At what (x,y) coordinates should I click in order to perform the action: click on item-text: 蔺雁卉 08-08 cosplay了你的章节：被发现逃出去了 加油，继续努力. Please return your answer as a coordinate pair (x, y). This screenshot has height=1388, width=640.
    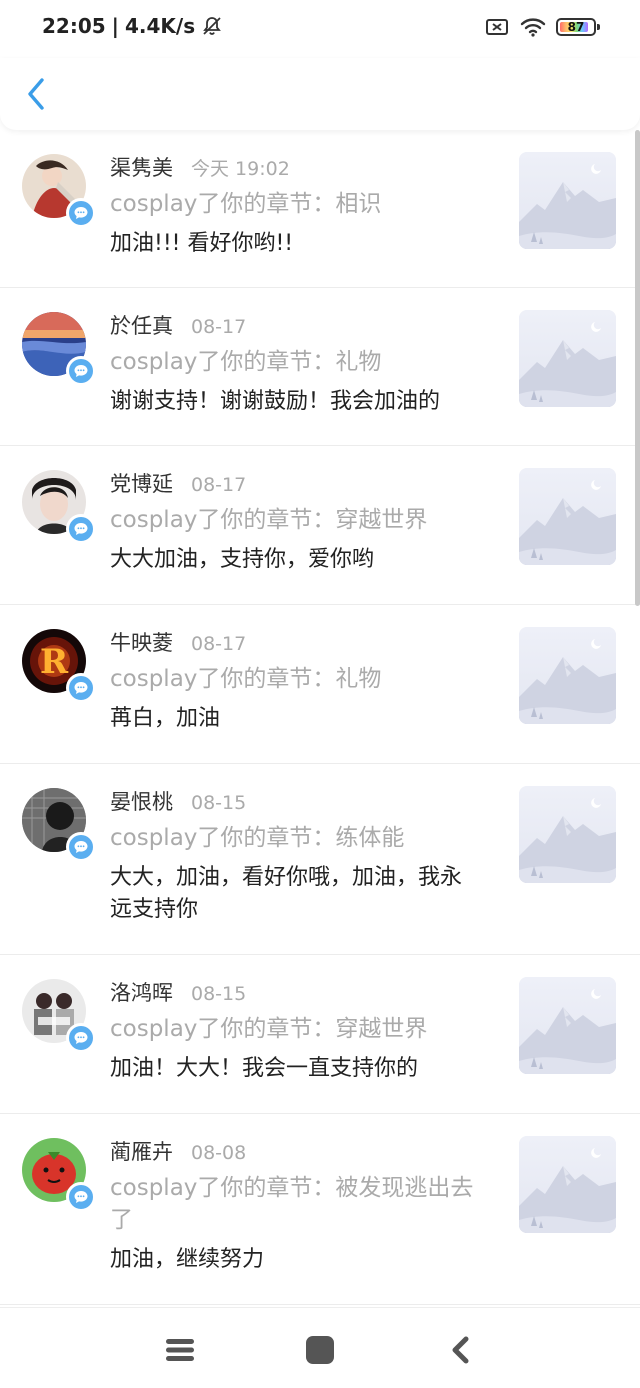
    Looking at the image, I should click on (300, 1206).